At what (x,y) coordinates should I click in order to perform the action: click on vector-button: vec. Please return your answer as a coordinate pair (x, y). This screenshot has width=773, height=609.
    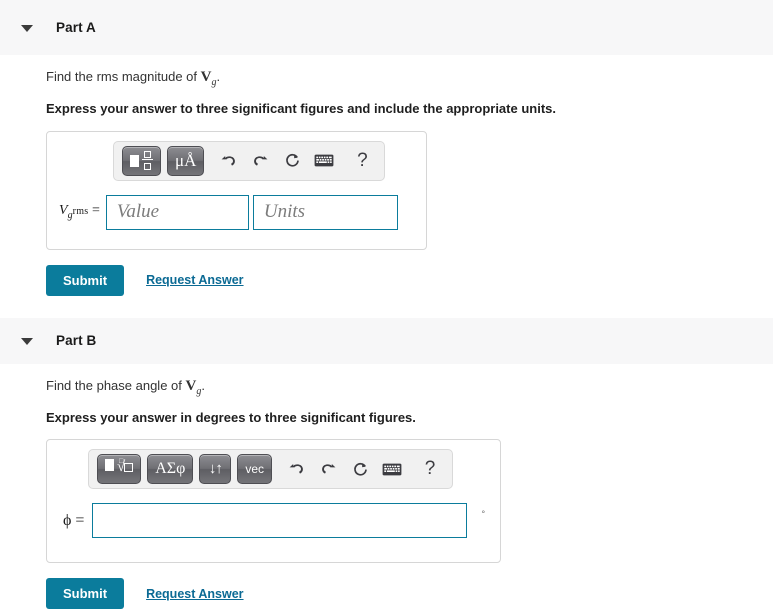
    Looking at the image, I should click on (255, 469).